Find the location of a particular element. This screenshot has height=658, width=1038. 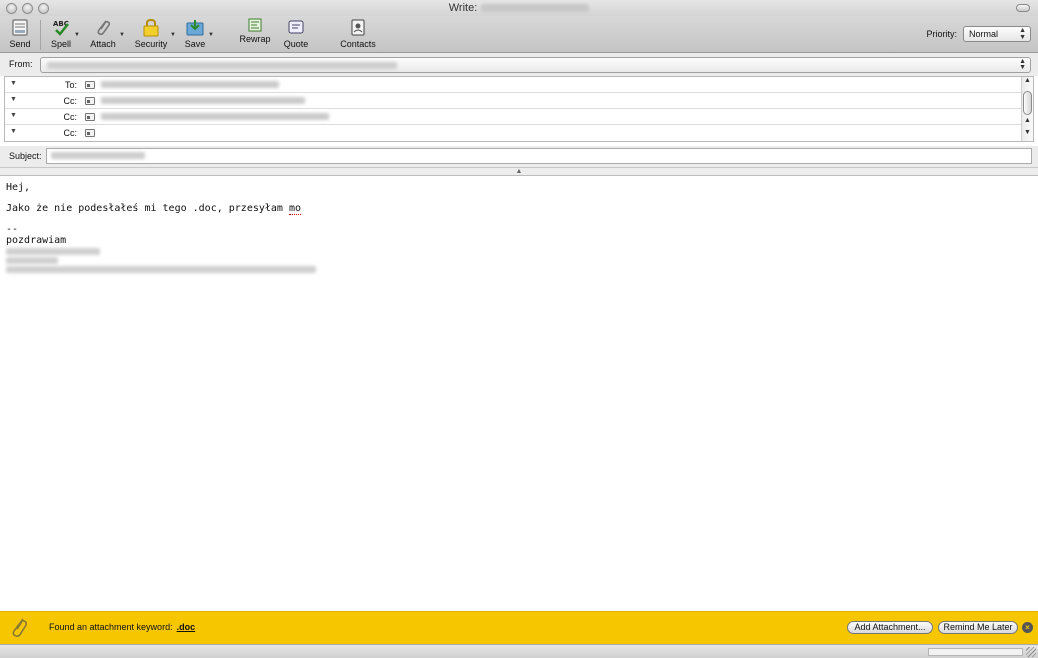

subject-row: Subject: is located at coordinates (519, 157).